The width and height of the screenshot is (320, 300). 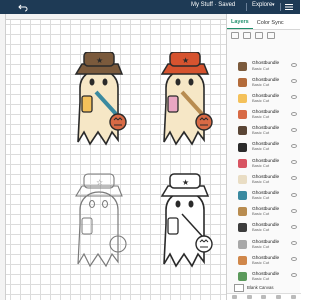 I want to click on blank-canvas-layer: Blank Canvas, so click(x=264, y=287).